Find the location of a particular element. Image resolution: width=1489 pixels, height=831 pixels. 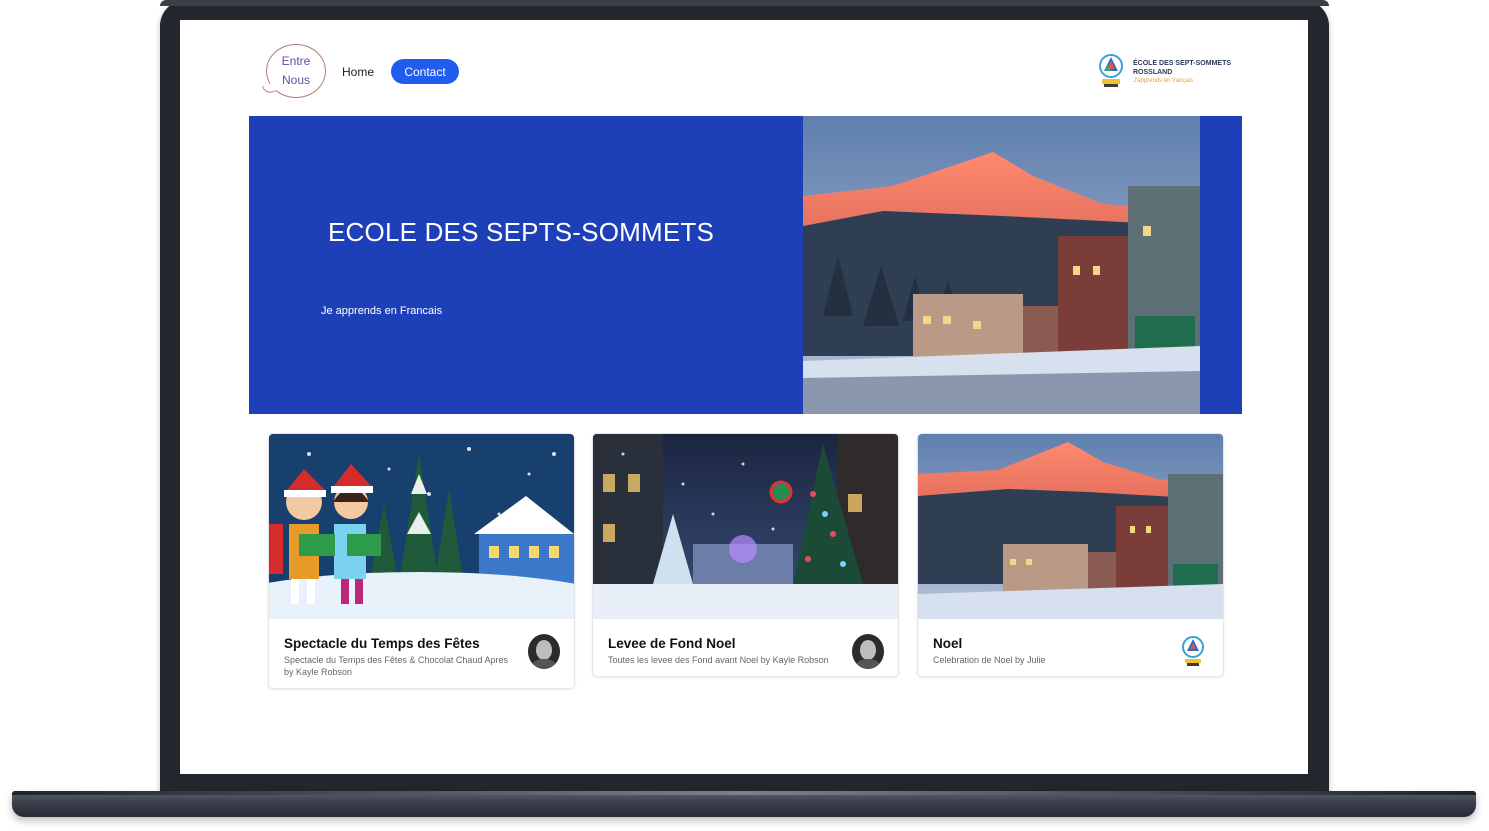

card-image-mountain-town is located at coordinates (1070, 526).